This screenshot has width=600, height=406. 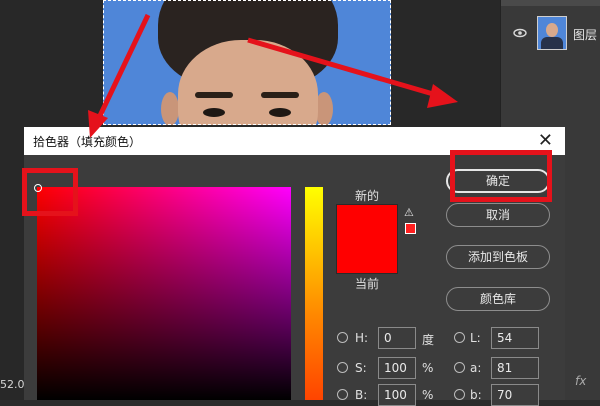 What do you see at coordinates (442, 96) in the screenshot?
I see `arrow-right-head` at bounding box center [442, 96].